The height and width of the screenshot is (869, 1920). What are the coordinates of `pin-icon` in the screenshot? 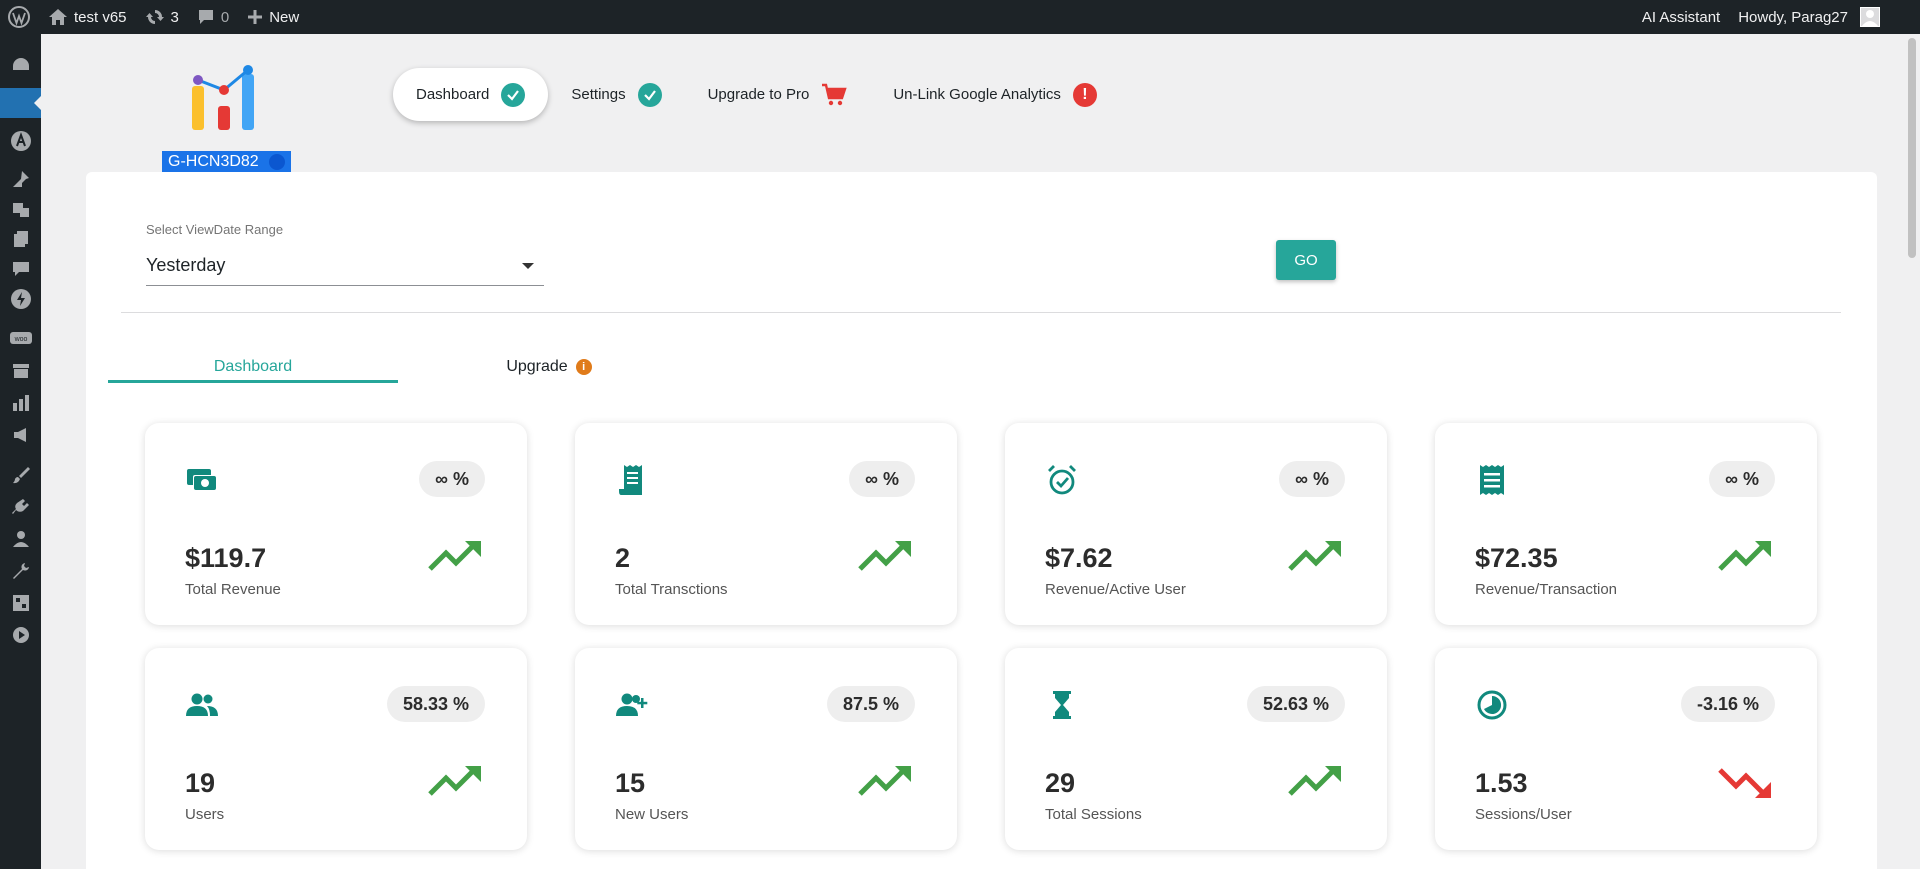 It's located at (20, 179).